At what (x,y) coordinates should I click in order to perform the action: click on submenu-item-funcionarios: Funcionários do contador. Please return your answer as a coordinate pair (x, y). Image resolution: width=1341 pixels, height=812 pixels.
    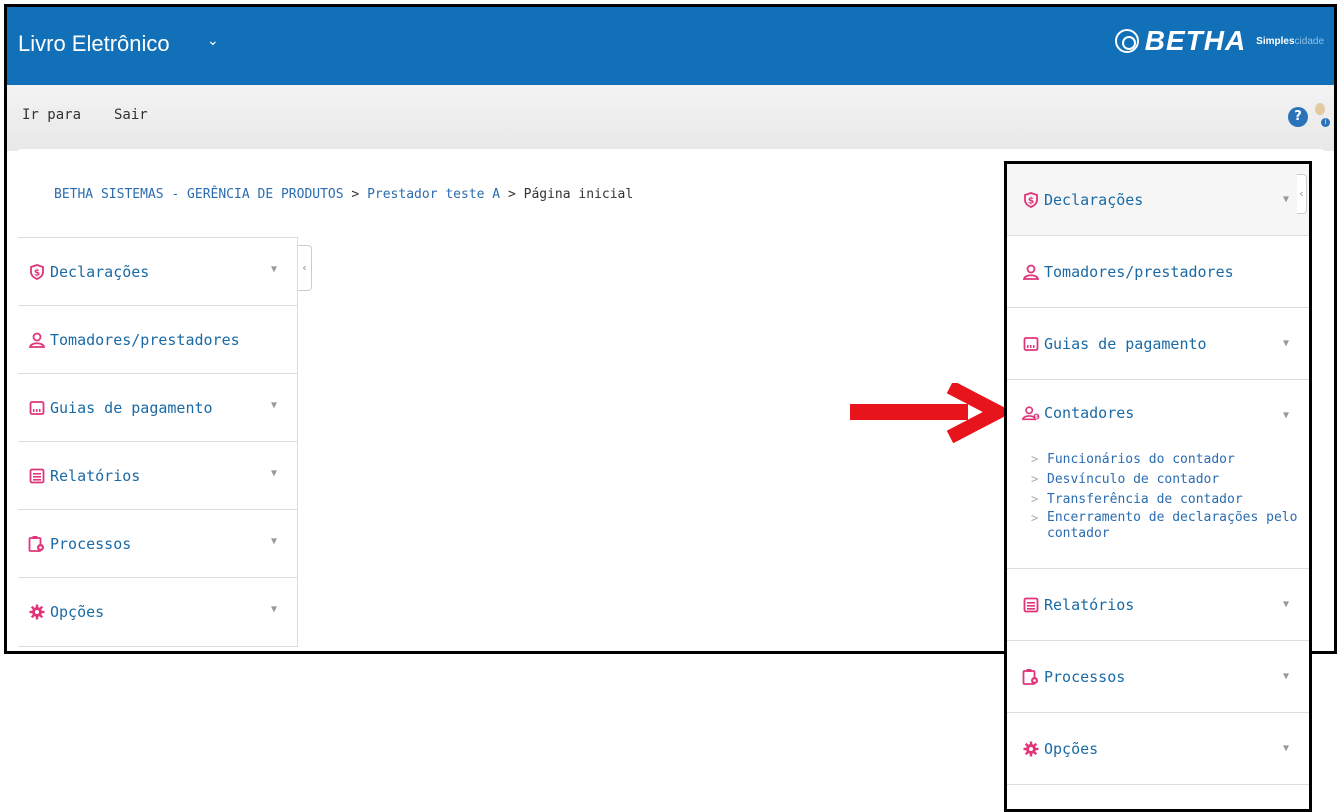
    Looking at the image, I should click on (1170, 459).